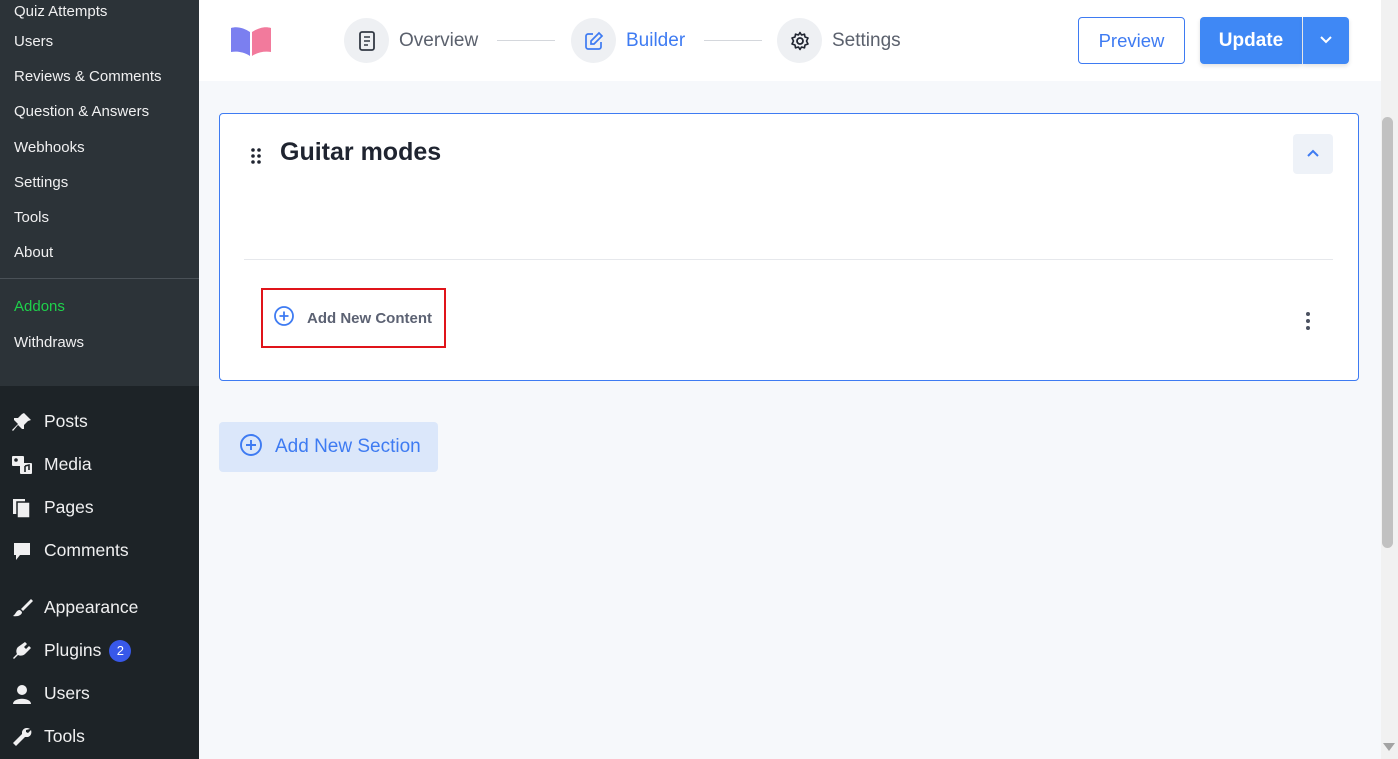 This screenshot has height=759, width=1398. I want to click on section-divider, so click(788, 259).